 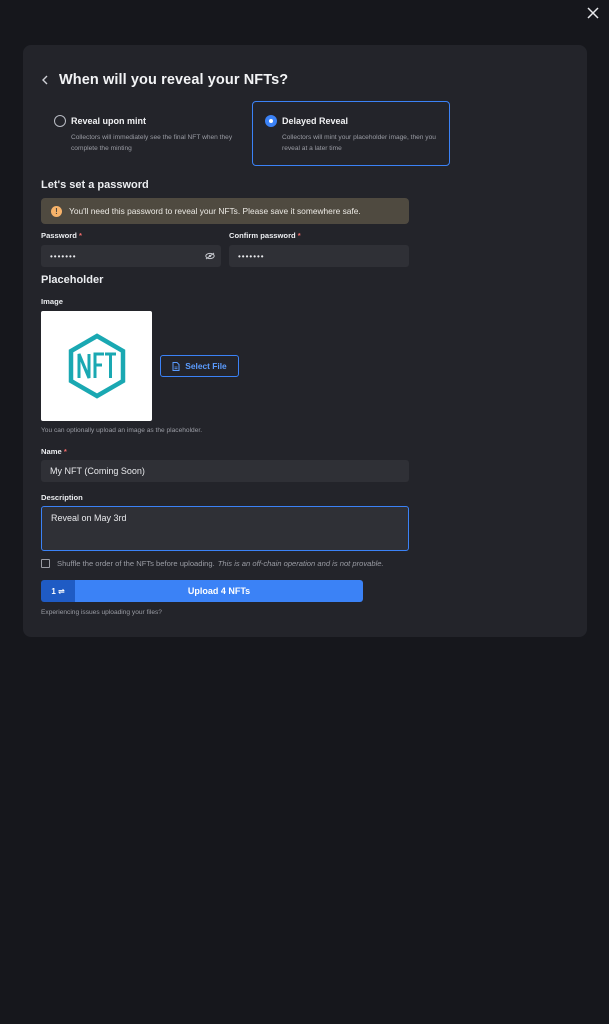 I want to click on shuffle-checkbox, so click(x=45, y=563).